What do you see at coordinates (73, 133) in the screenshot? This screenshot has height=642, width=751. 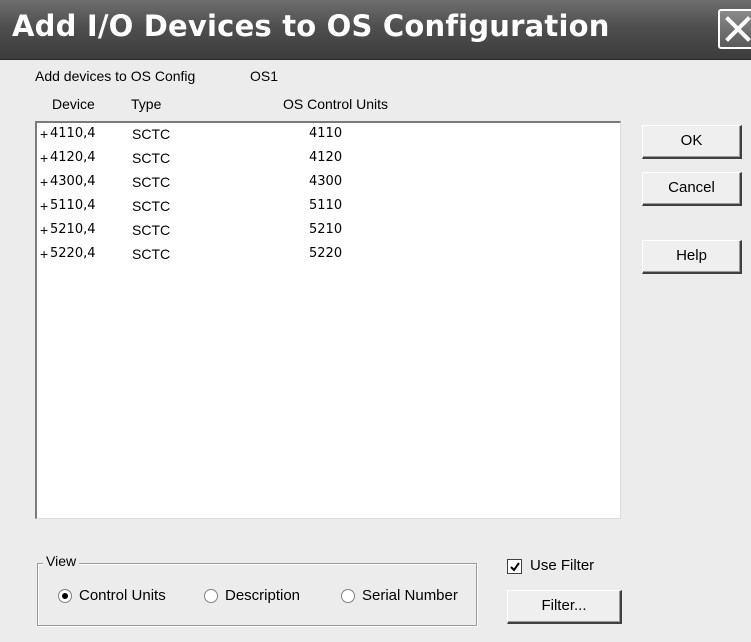 I see `device-cell: 4110,4` at bounding box center [73, 133].